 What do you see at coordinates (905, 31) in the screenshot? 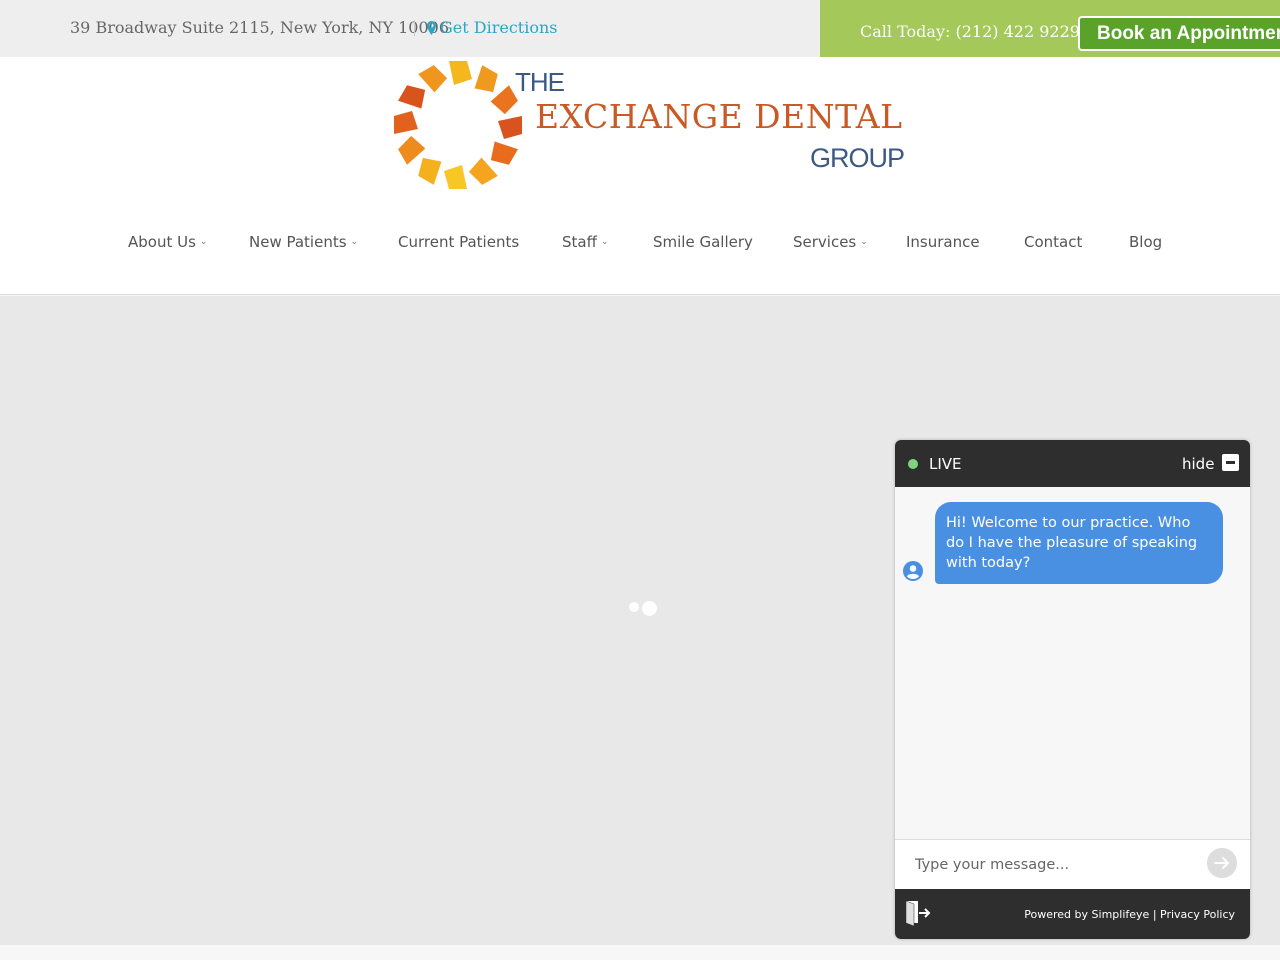
I see `call-label: Call Today:` at bounding box center [905, 31].